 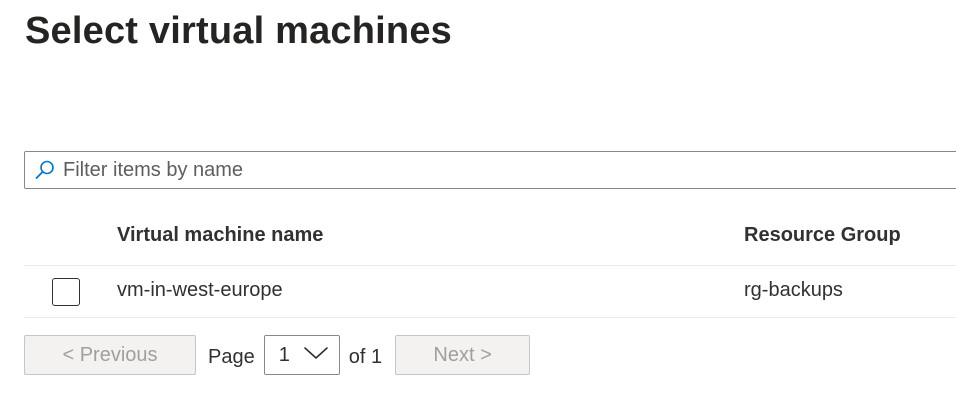 I want to click on chevron-down-icon, so click(x=316, y=355).